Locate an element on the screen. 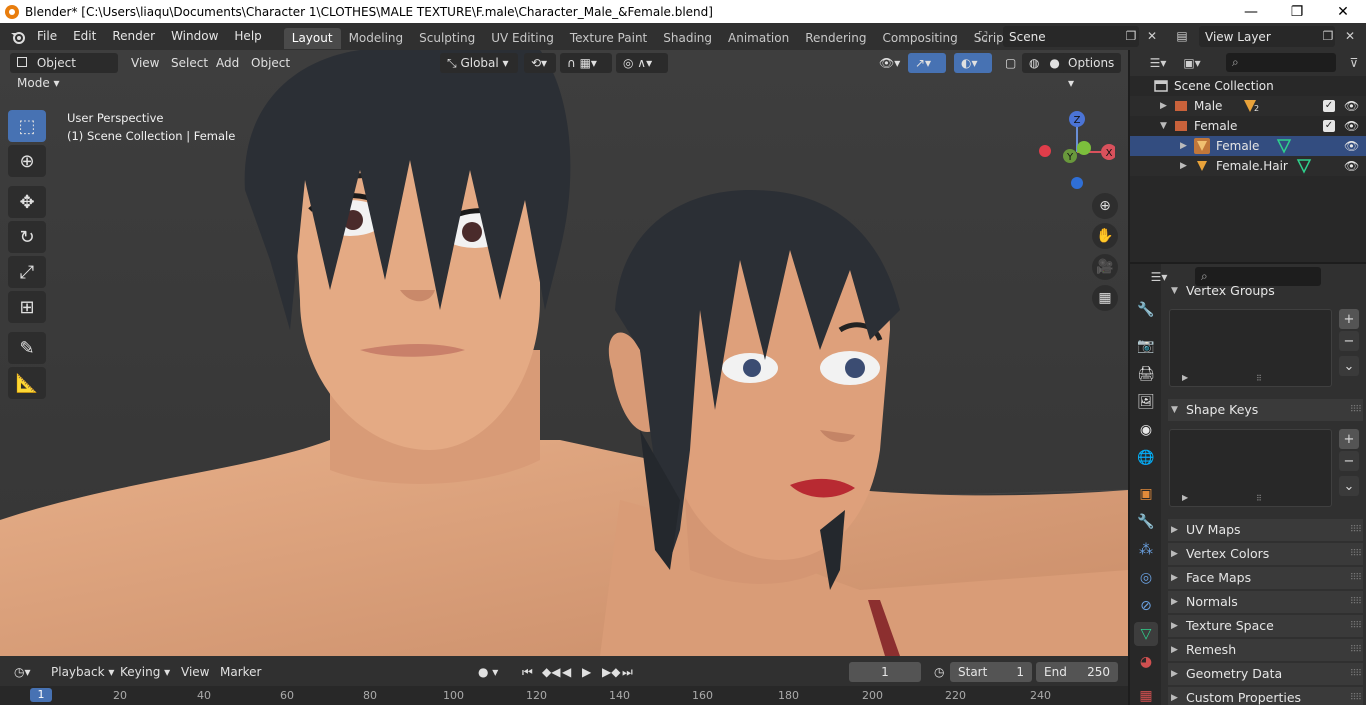 This screenshot has width=1366, height=705. viewport-menu-select: Select is located at coordinates (189, 63).